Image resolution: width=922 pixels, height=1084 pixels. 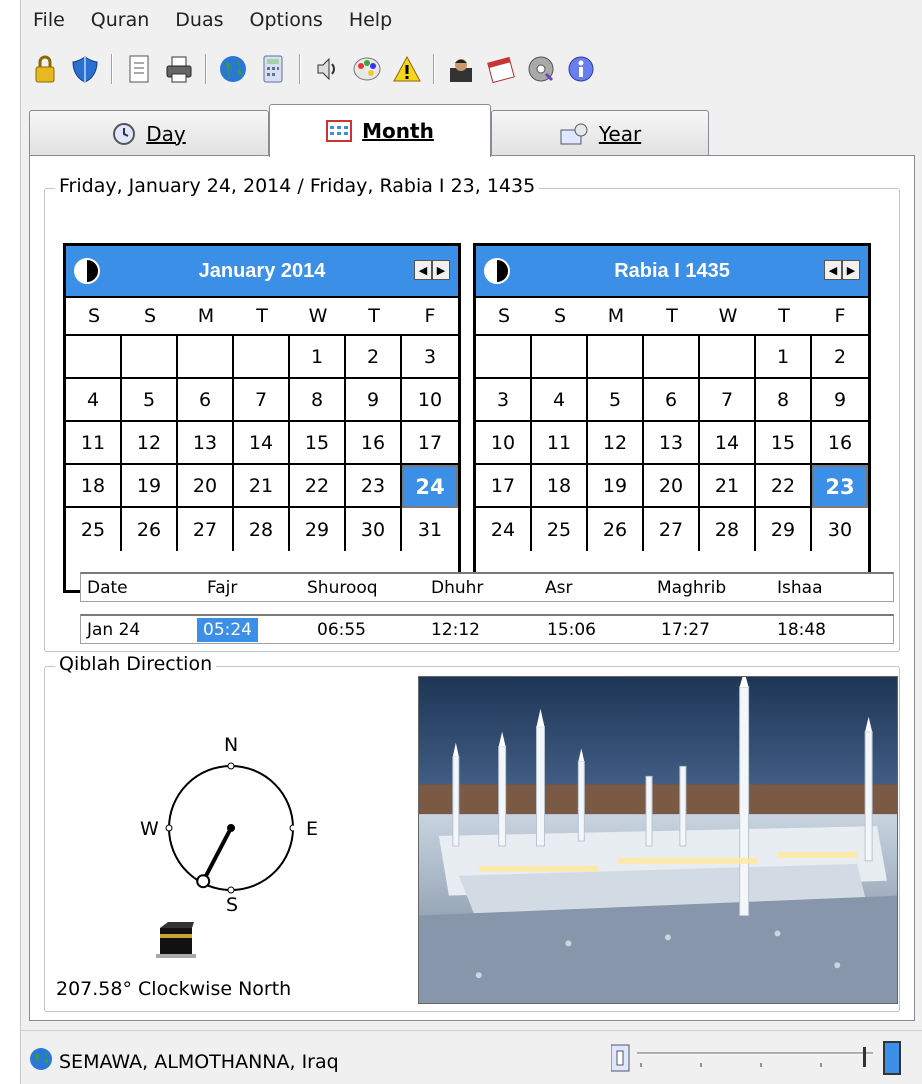 I want to click on hijri-day-cell: 25, so click(x=560, y=529).